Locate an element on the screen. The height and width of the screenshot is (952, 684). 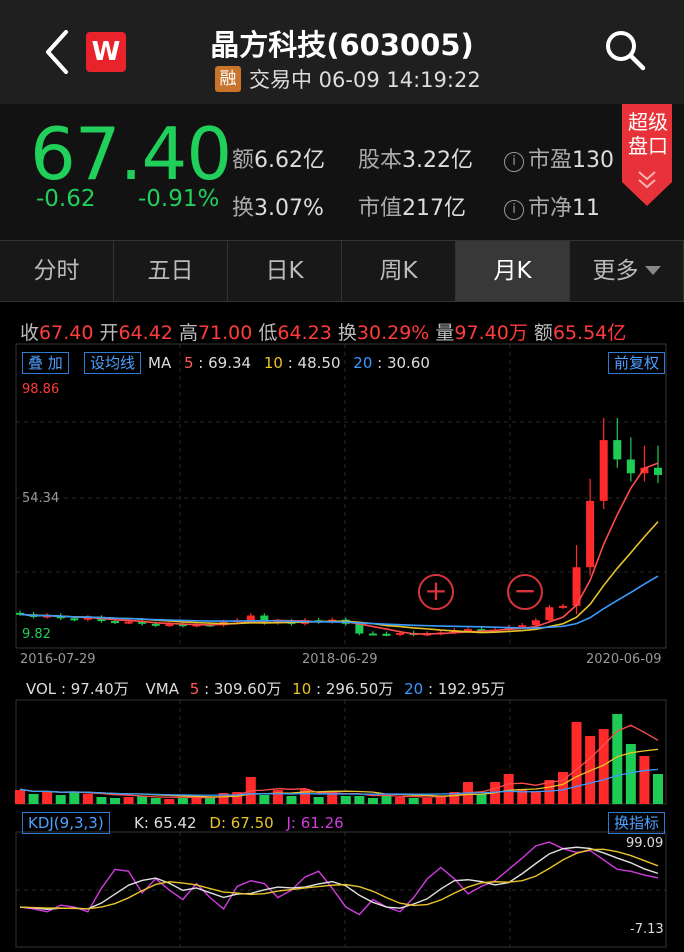
margin-badge: 融 is located at coordinates (228, 79).